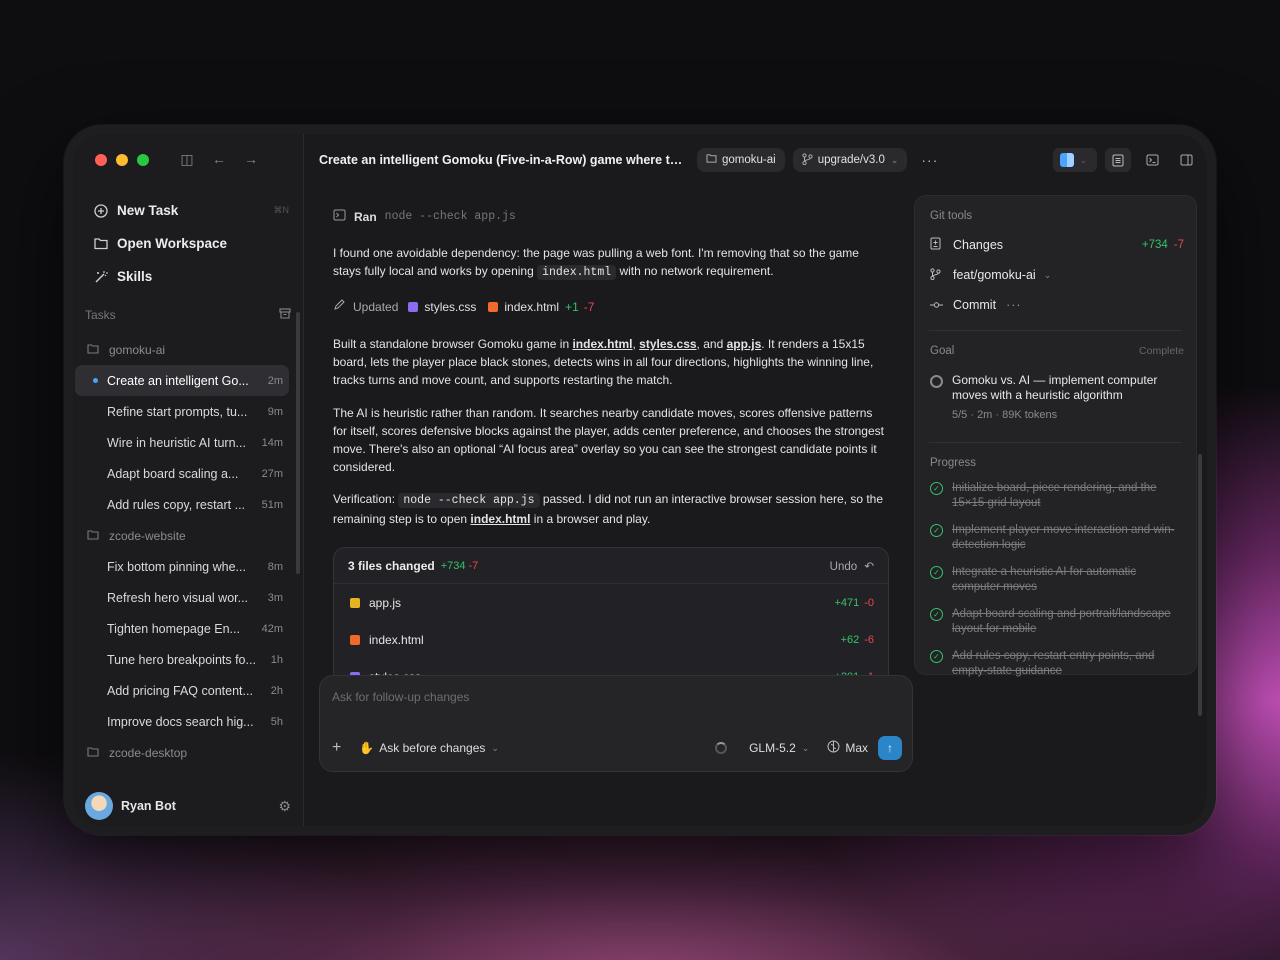  I want to click on hand-icon: ✋, so click(367, 748).